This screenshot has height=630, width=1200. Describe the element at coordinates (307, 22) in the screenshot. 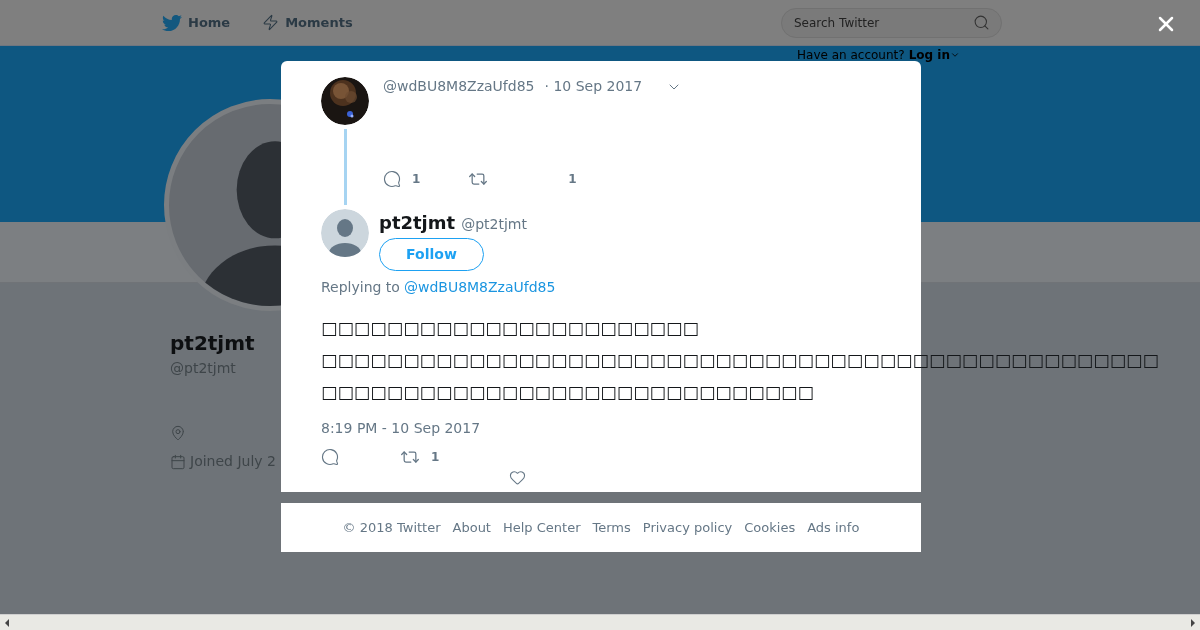

I see `nav-link: Moments` at that location.